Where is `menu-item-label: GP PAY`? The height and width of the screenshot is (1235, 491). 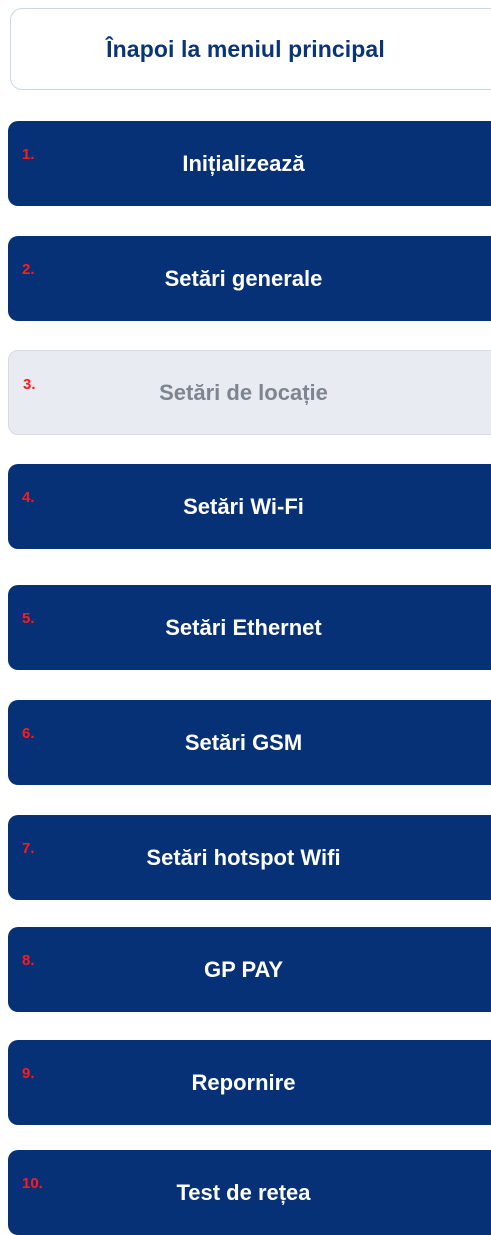
menu-item-label: GP PAY is located at coordinates (243, 969).